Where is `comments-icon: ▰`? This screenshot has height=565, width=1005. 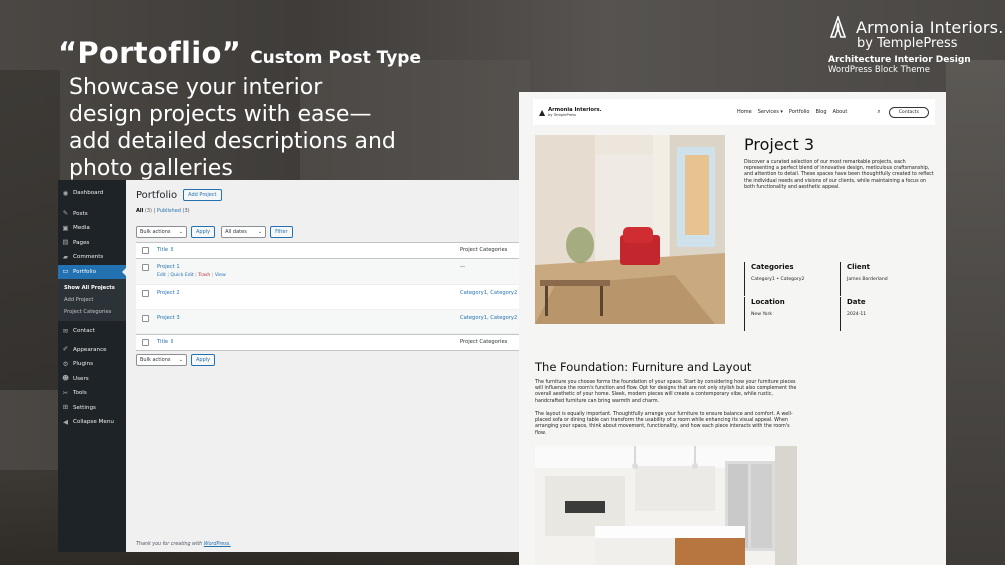
comments-icon: ▰ is located at coordinates (65, 256).